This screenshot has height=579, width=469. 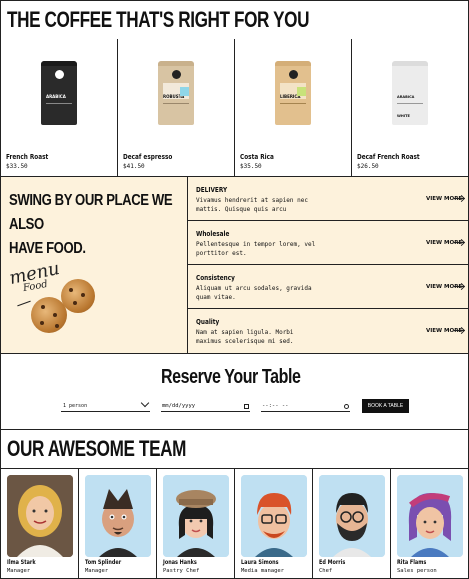 What do you see at coordinates (410, 93) in the screenshot?
I see `coffee-bag-image: ARABICA WHITE` at bounding box center [410, 93].